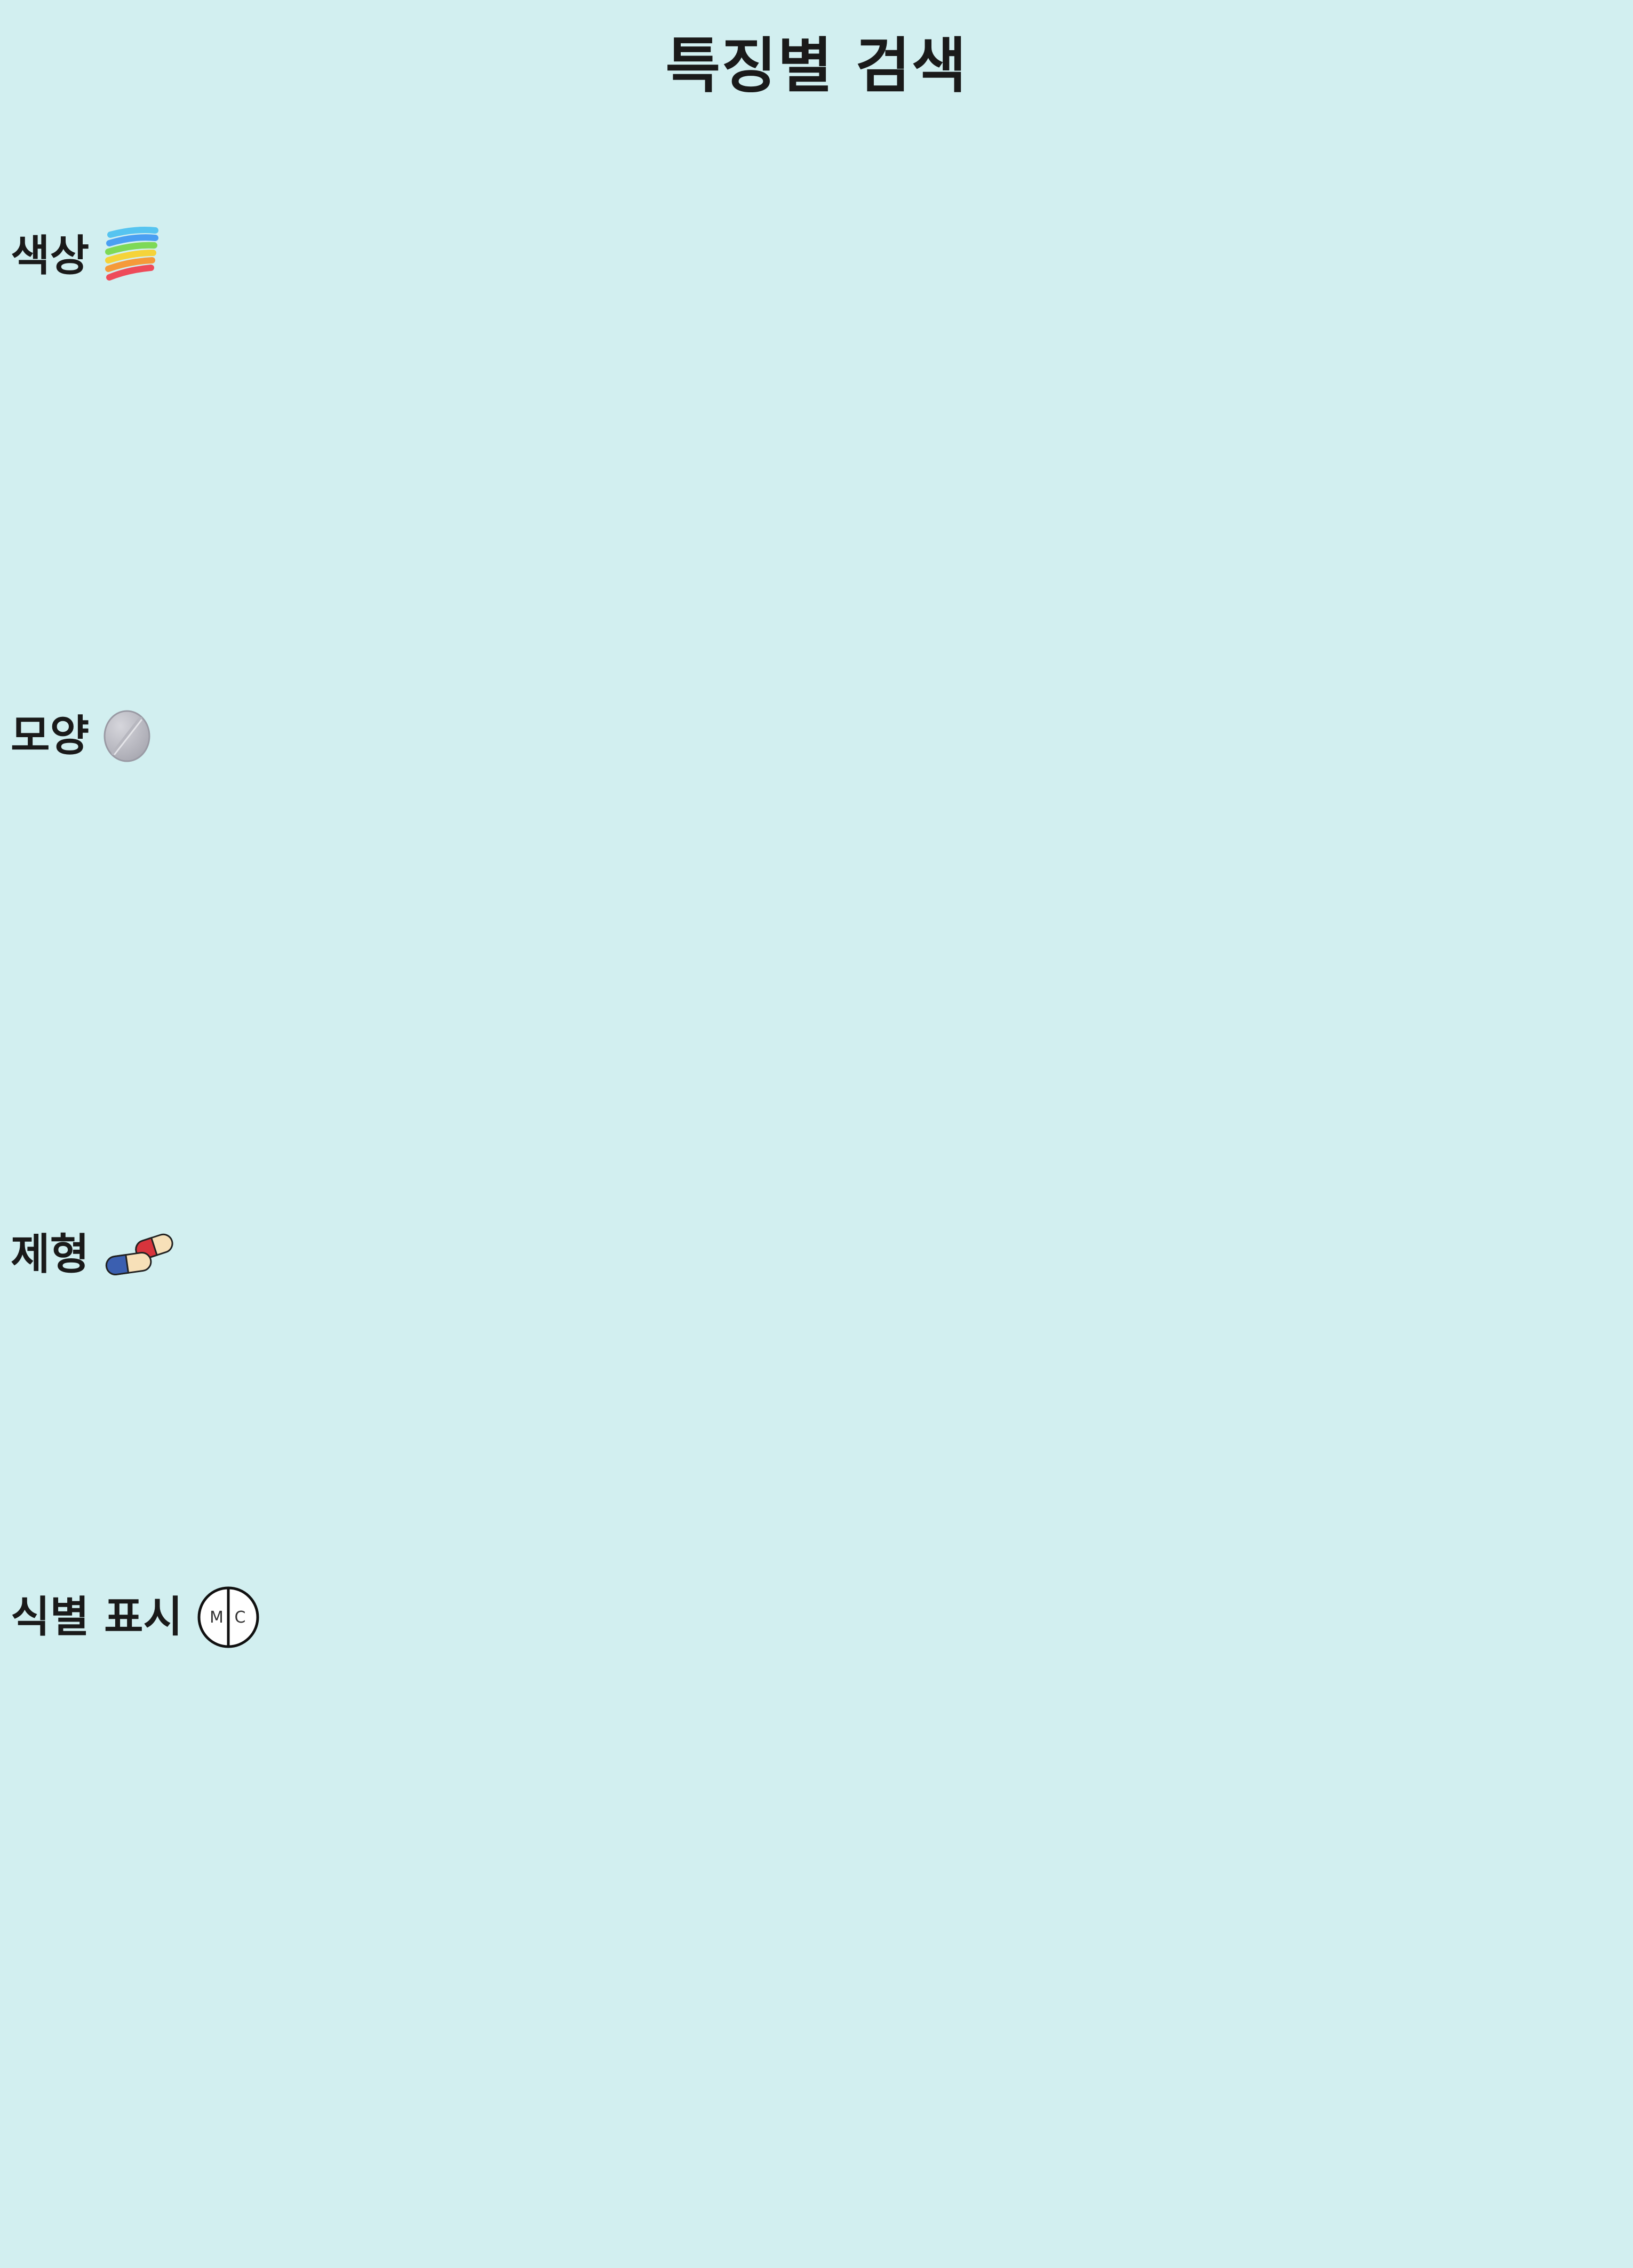  What do you see at coordinates (51, 736) in the screenshot?
I see `section-shape-label: 모양` at bounding box center [51, 736].